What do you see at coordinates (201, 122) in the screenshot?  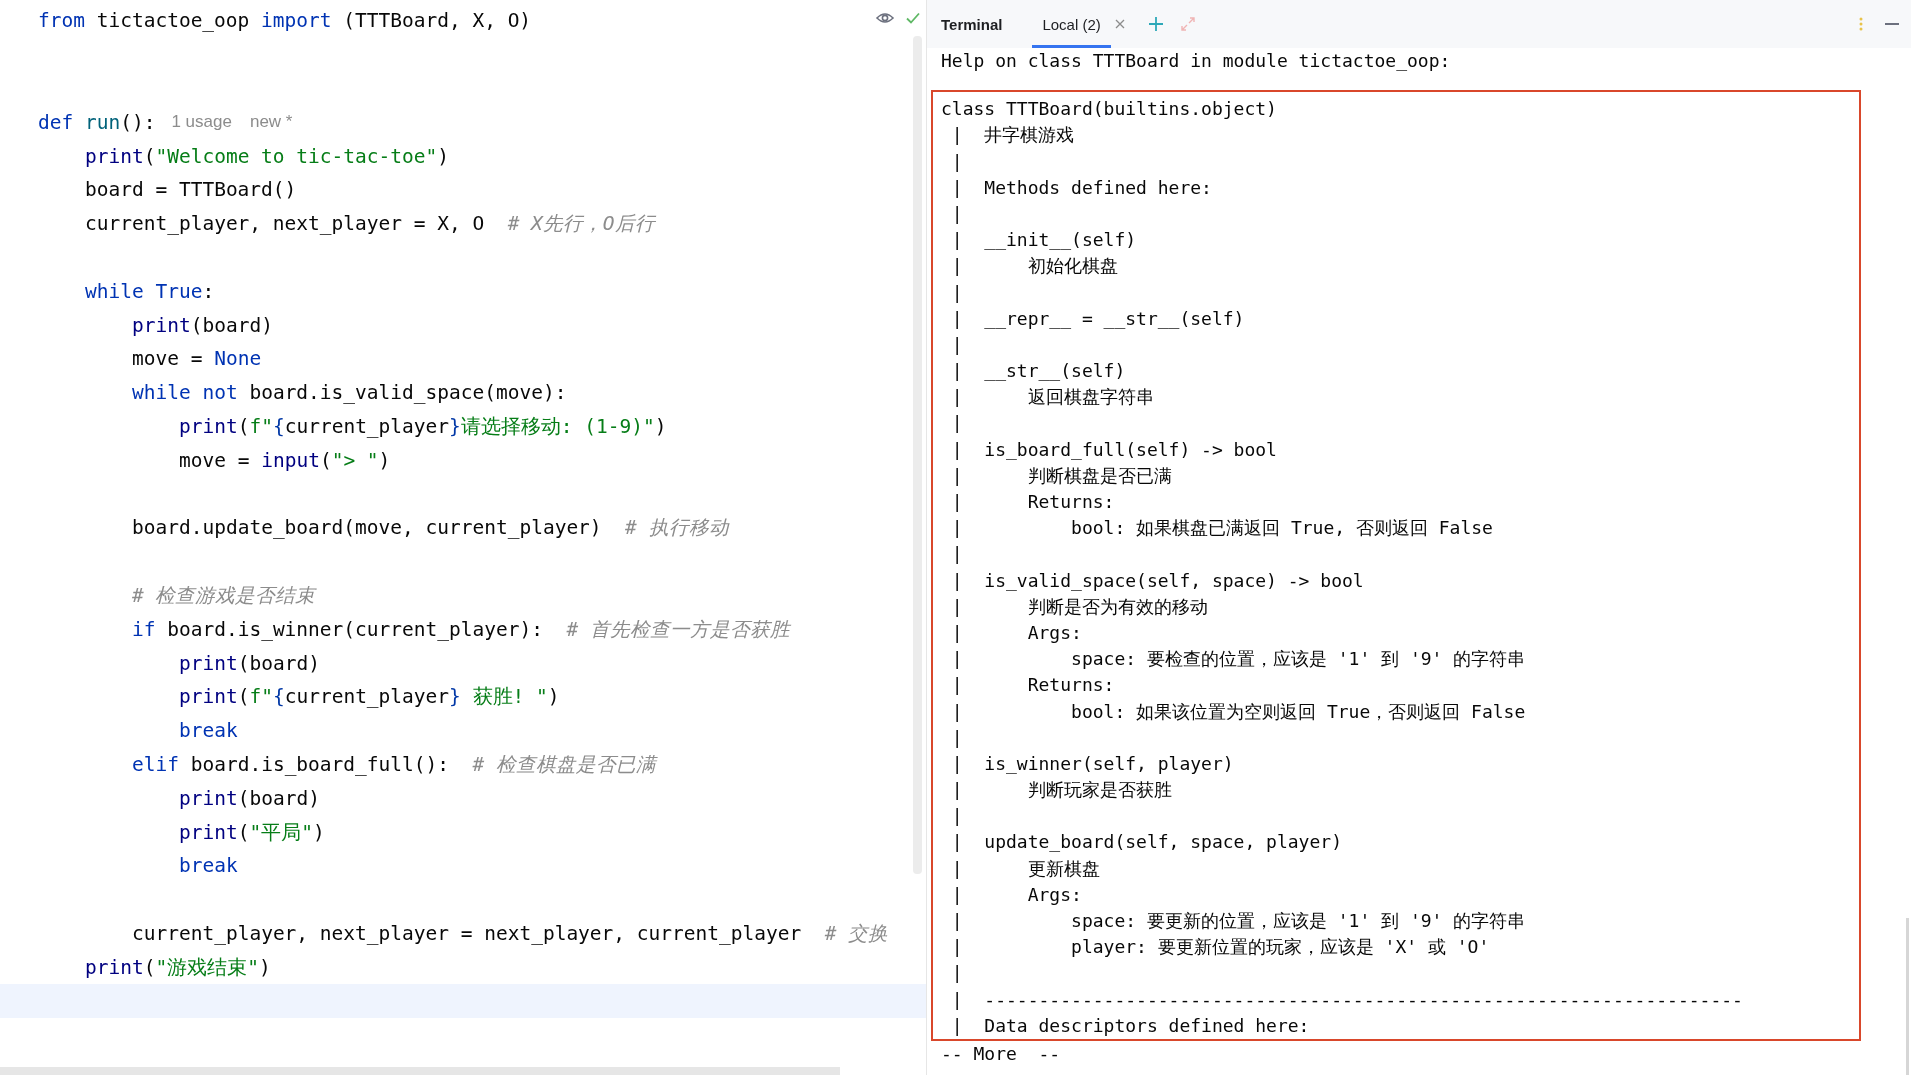 I see `inlay-hint: 1 usage` at bounding box center [201, 122].